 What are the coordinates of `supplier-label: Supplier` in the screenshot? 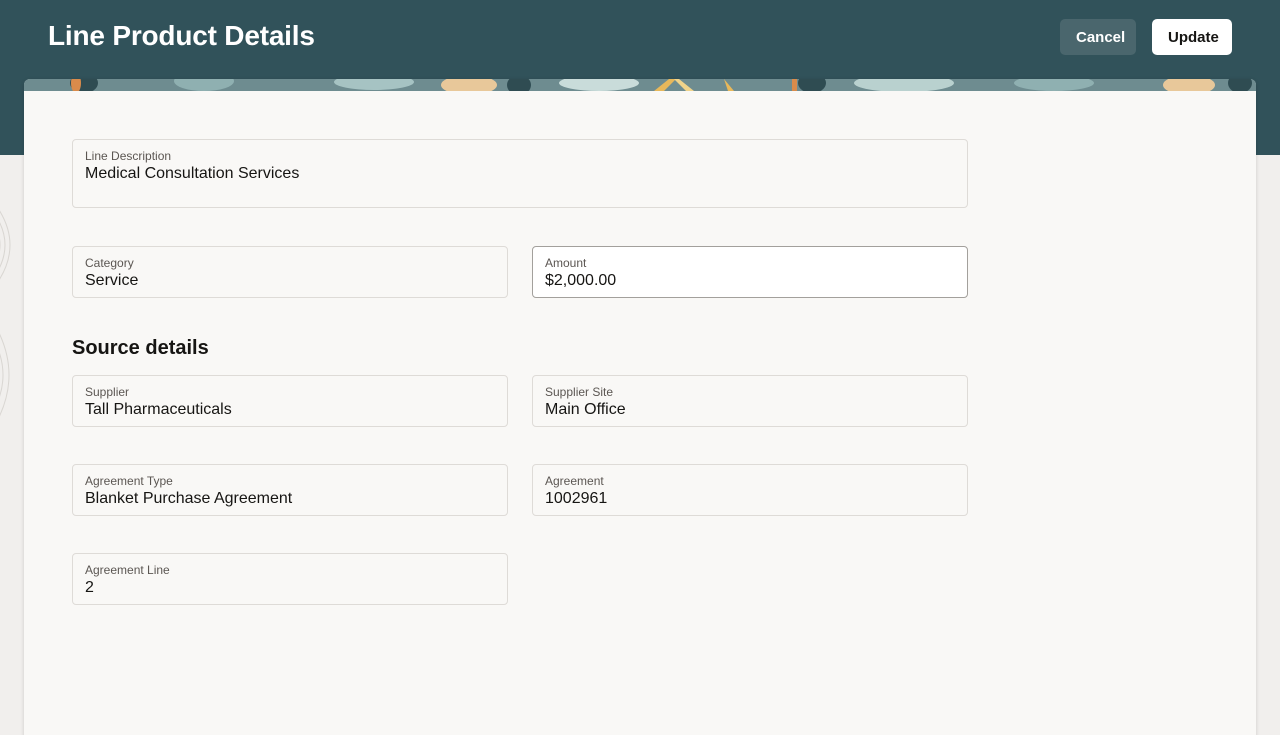 It's located at (107, 392).